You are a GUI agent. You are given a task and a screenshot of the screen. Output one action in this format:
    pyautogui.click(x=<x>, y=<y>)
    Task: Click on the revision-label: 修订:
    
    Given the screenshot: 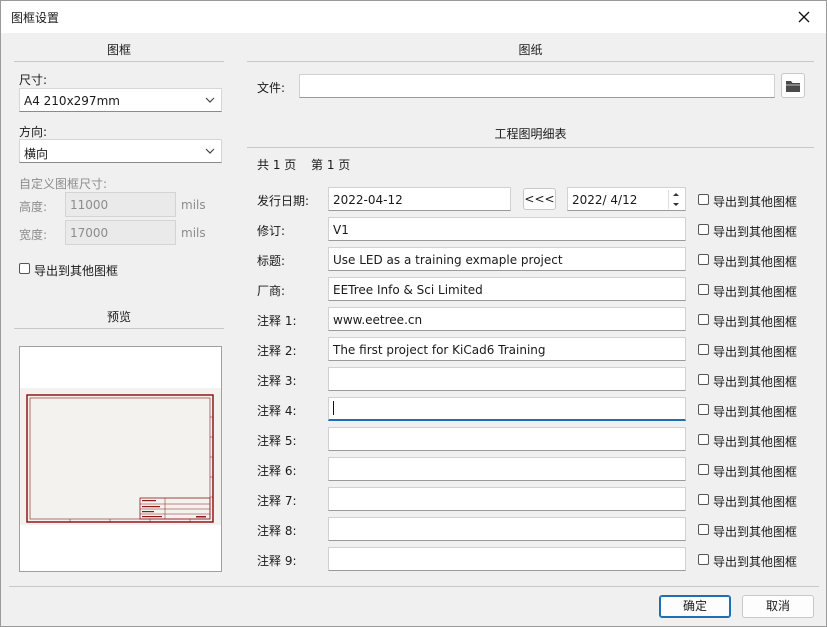 What is the action you would take?
    pyautogui.click(x=271, y=231)
    